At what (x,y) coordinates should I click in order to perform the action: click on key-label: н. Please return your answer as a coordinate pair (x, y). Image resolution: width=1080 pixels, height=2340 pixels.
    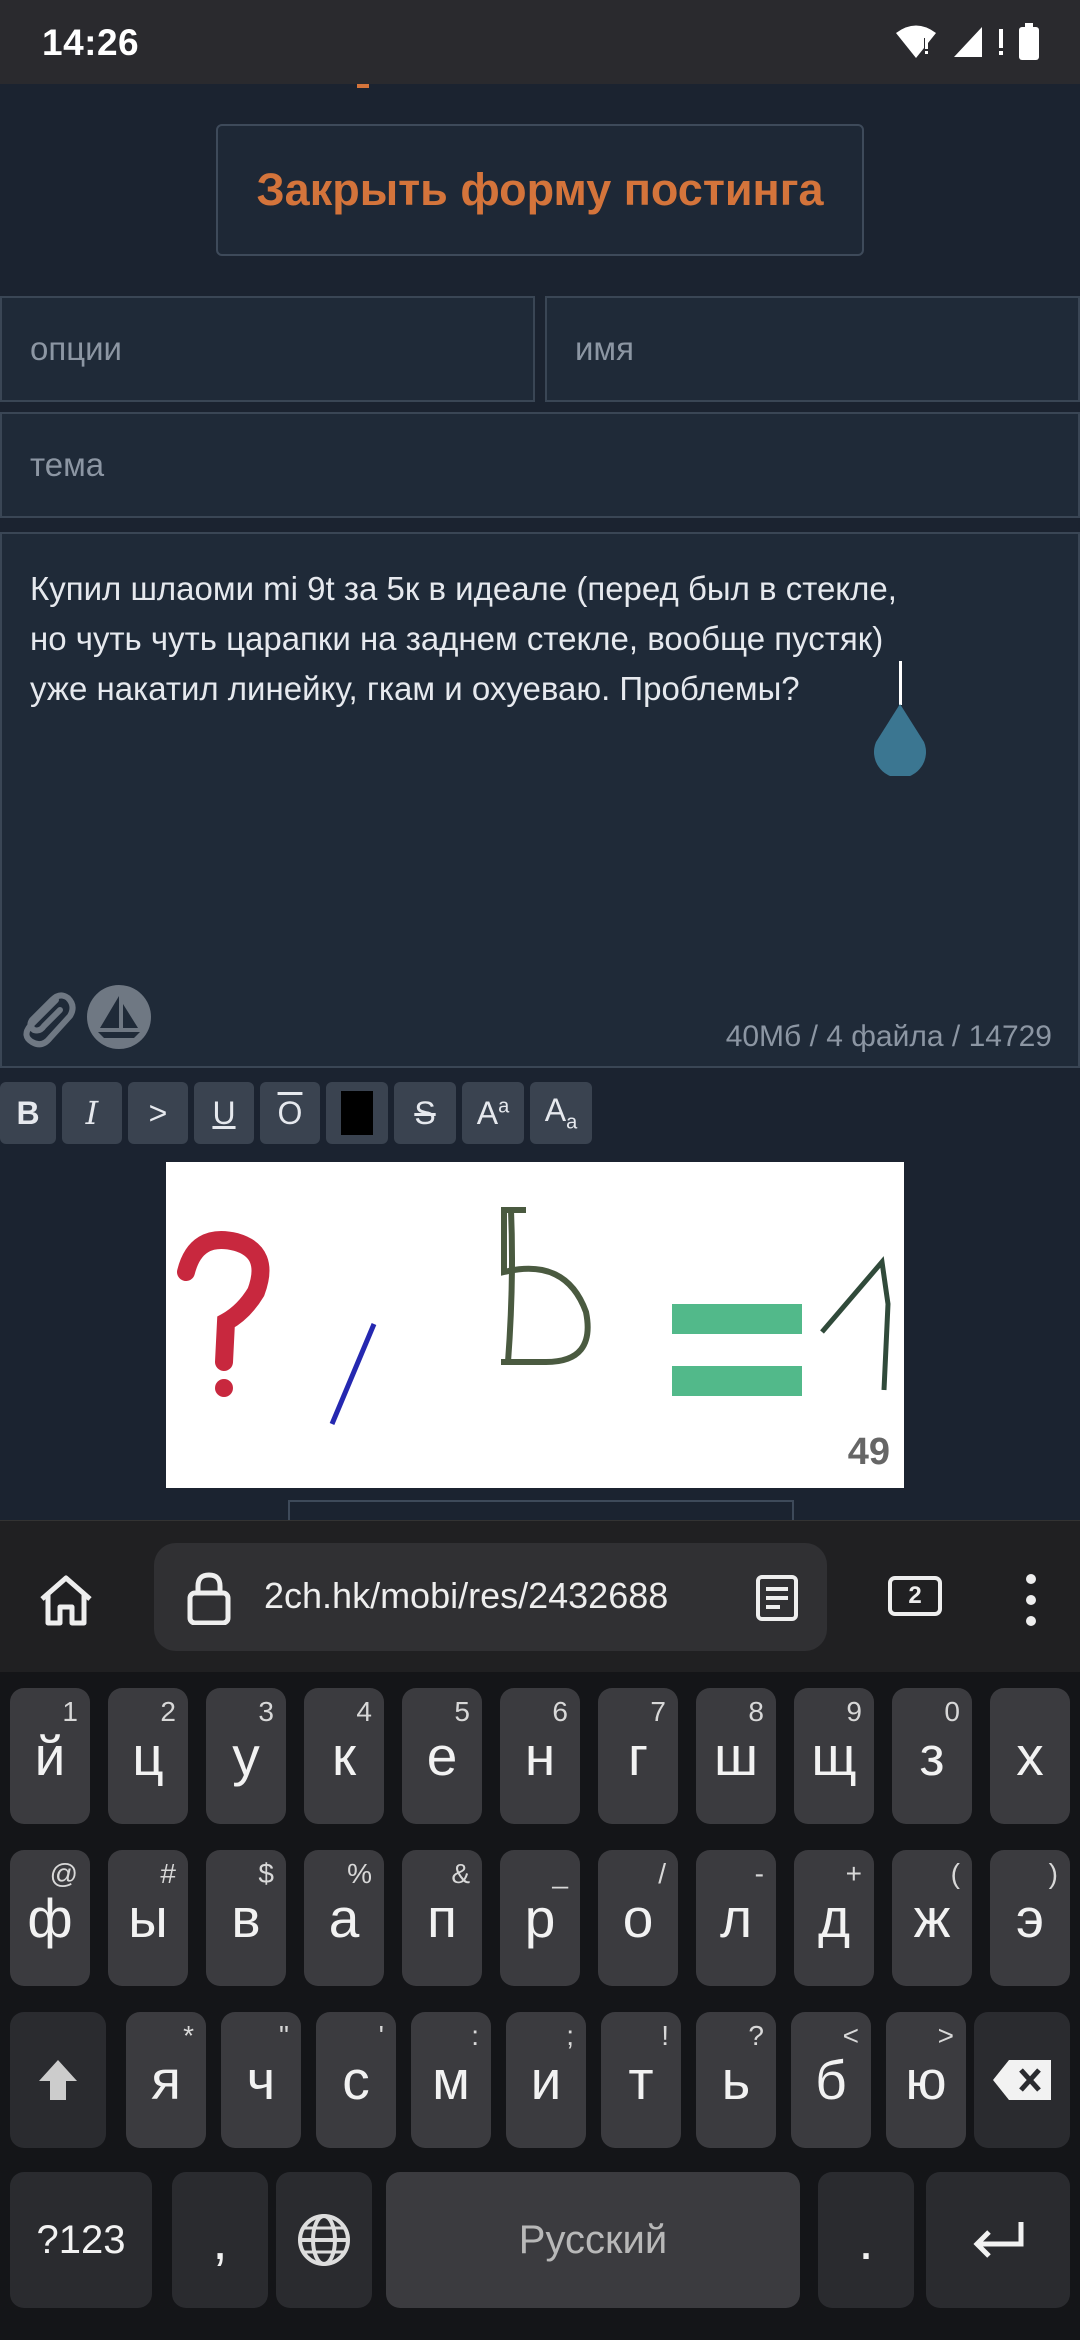
    Looking at the image, I should click on (540, 1756).